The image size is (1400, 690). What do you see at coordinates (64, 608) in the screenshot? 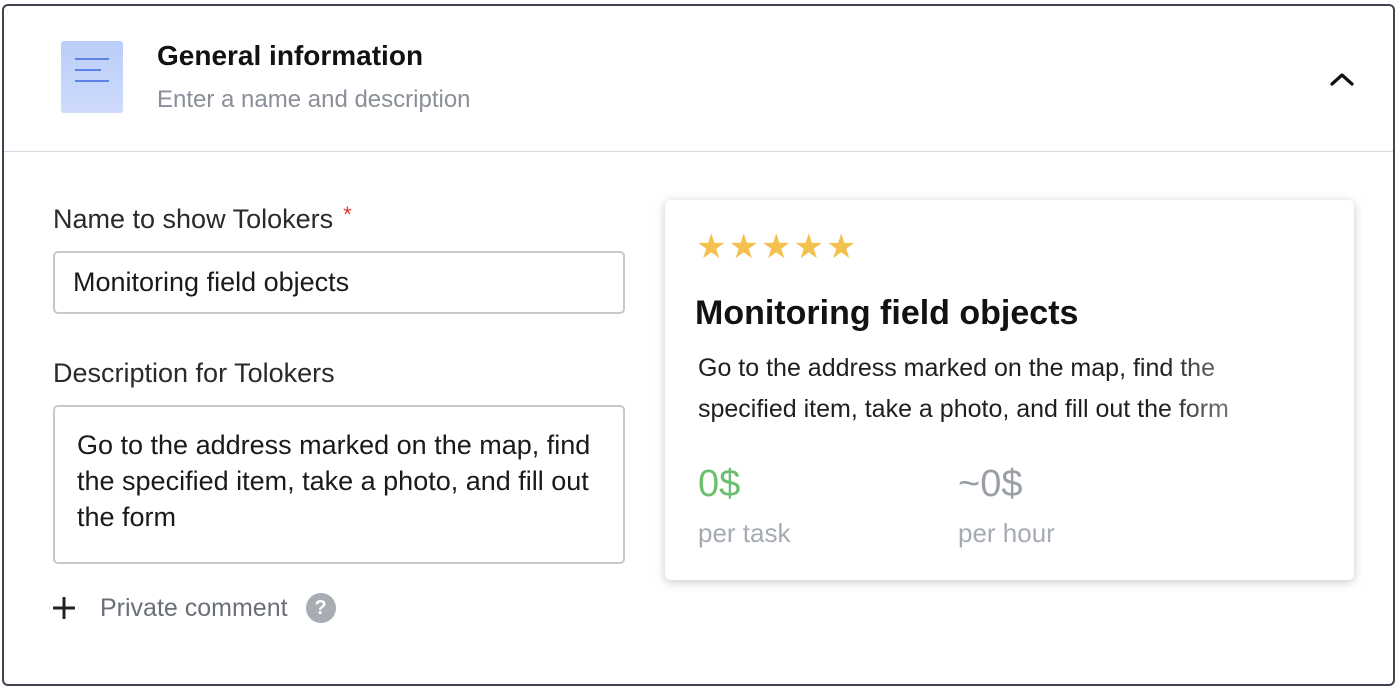
I see `plus-icon` at bounding box center [64, 608].